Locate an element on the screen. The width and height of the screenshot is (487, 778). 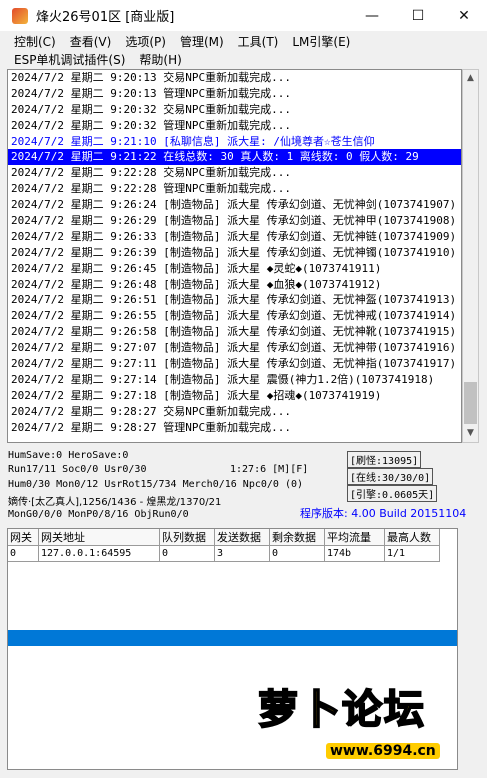
status-online: [在线:30/30/0] is located at coordinates (390, 476).